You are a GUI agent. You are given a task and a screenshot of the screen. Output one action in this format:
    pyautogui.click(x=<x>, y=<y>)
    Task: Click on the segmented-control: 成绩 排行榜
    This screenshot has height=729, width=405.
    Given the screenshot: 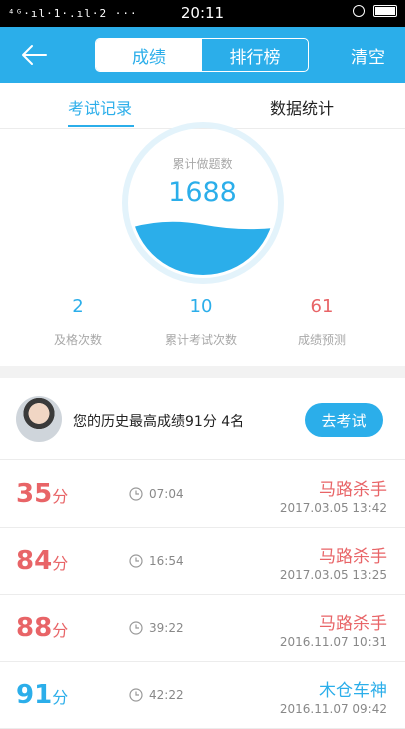 What is the action you would take?
    pyautogui.click(x=202, y=55)
    